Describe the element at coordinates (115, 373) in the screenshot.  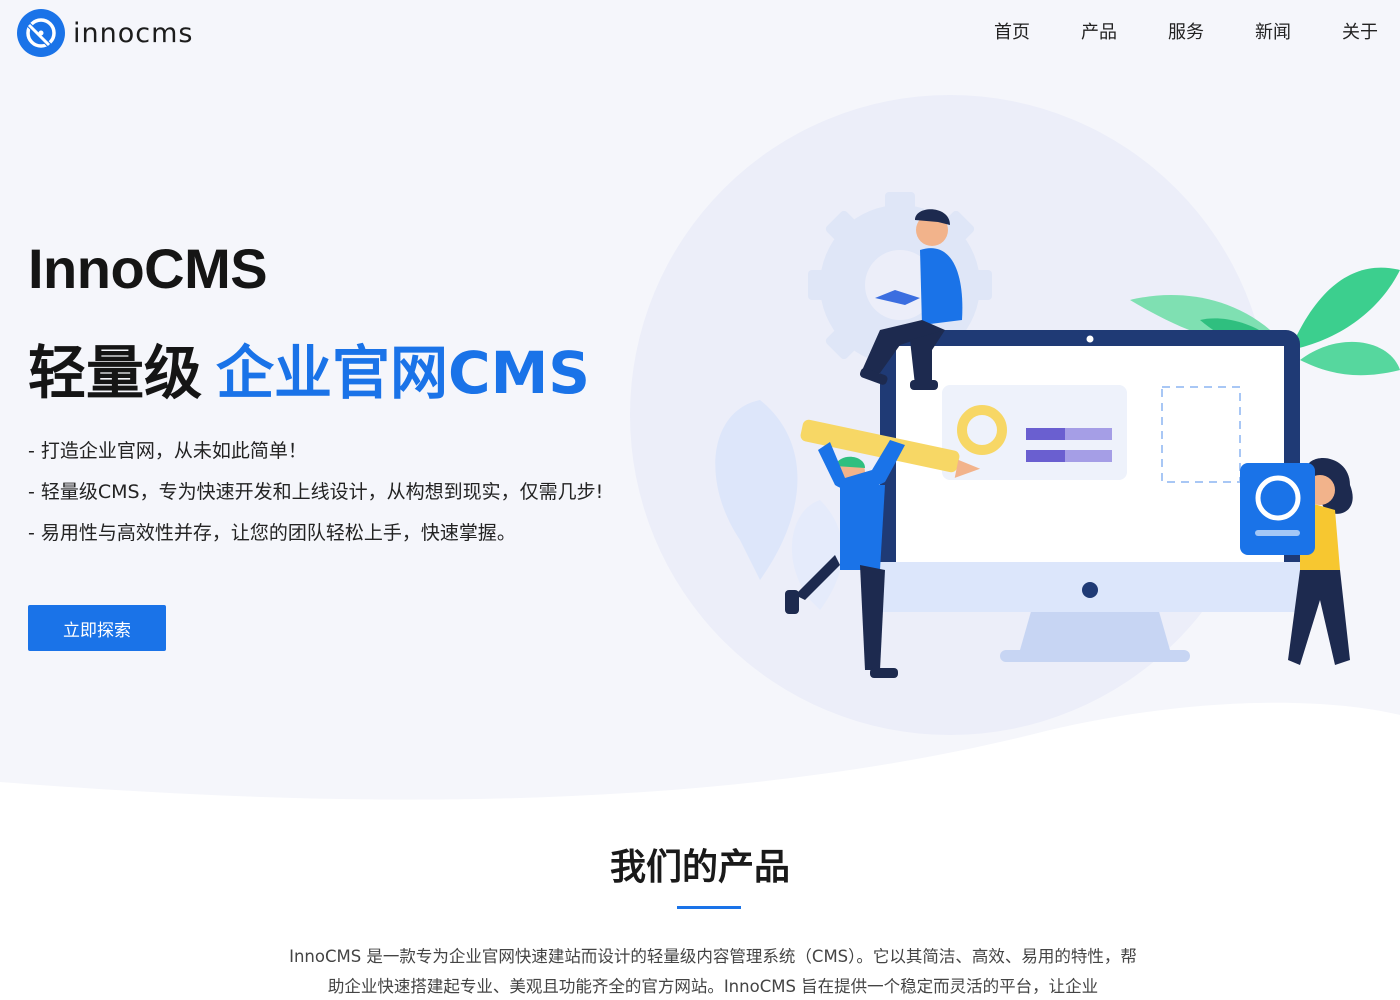
I see `hero-subtitle-plain: 轻量级` at that location.